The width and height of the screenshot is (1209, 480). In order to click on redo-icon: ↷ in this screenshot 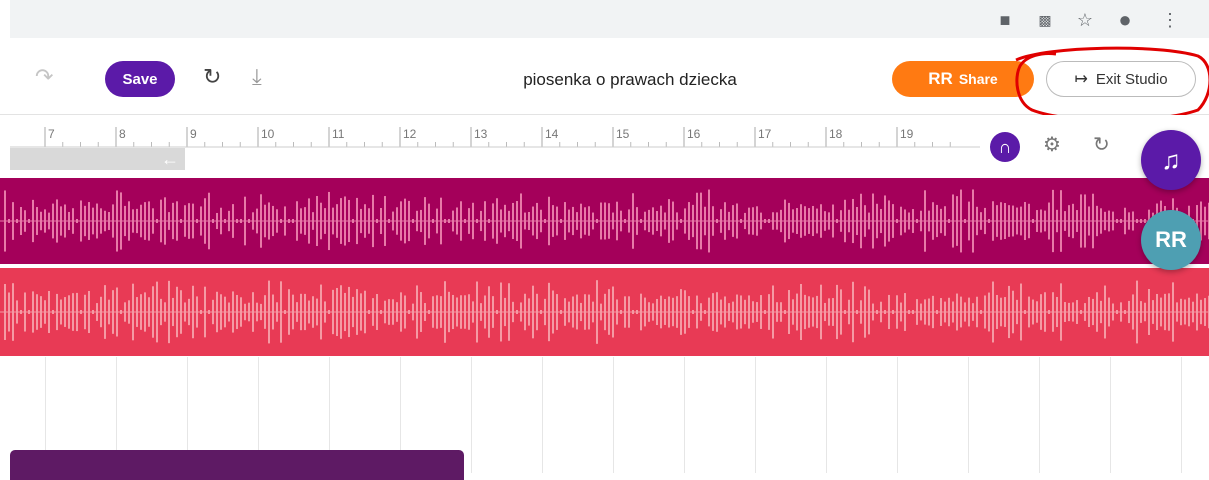, I will do `click(44, 77)`.